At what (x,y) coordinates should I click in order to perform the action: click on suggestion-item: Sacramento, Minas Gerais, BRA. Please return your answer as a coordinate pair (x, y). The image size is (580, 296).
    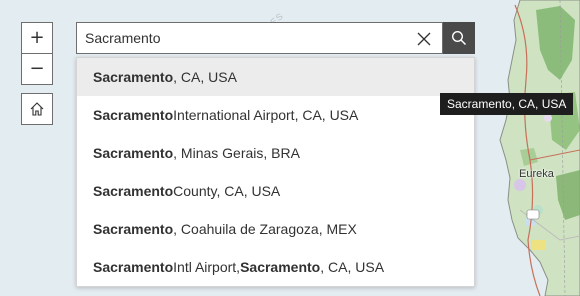
    Looking at the image, I should click on (275, 153).